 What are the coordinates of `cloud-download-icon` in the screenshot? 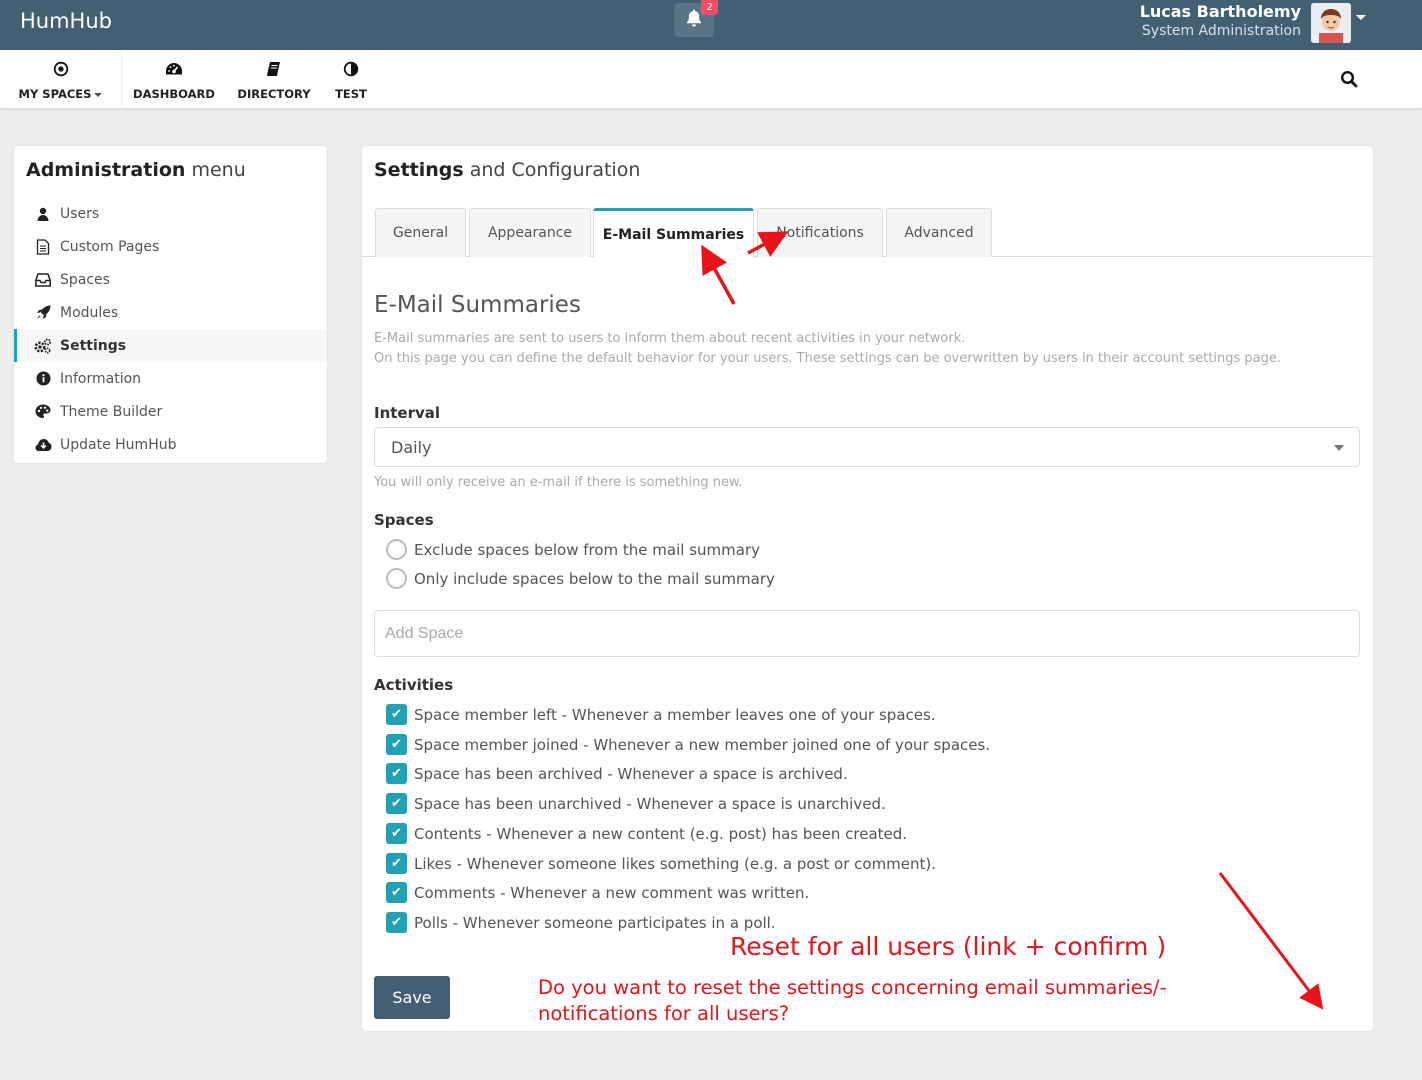 It's located at (43, 445).